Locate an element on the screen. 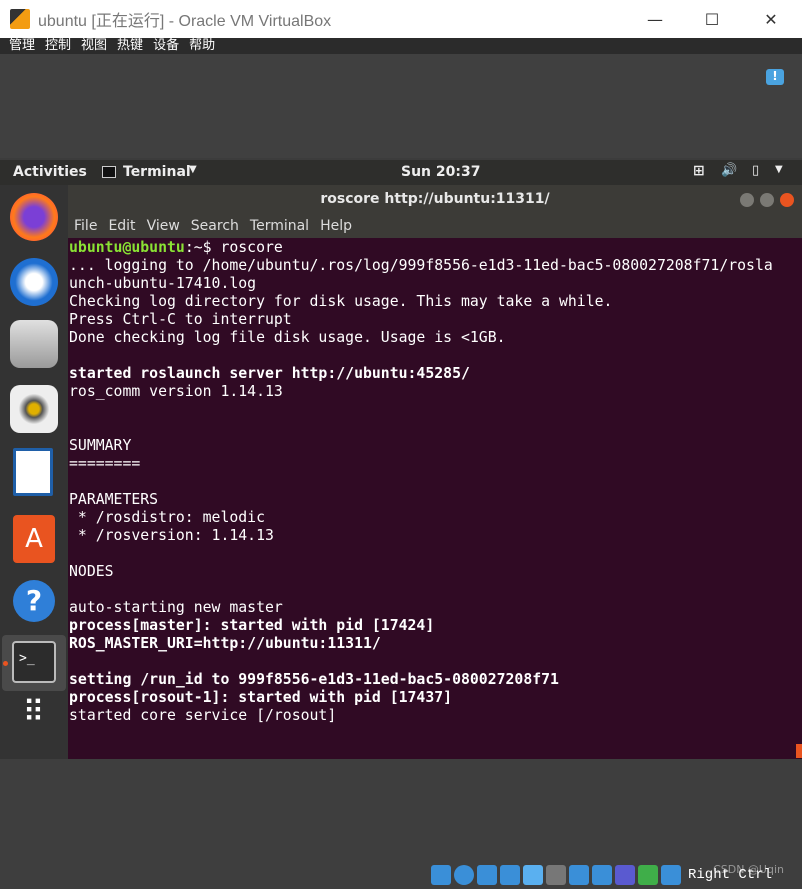  cpu-icon is located at coordinates (624, 875).